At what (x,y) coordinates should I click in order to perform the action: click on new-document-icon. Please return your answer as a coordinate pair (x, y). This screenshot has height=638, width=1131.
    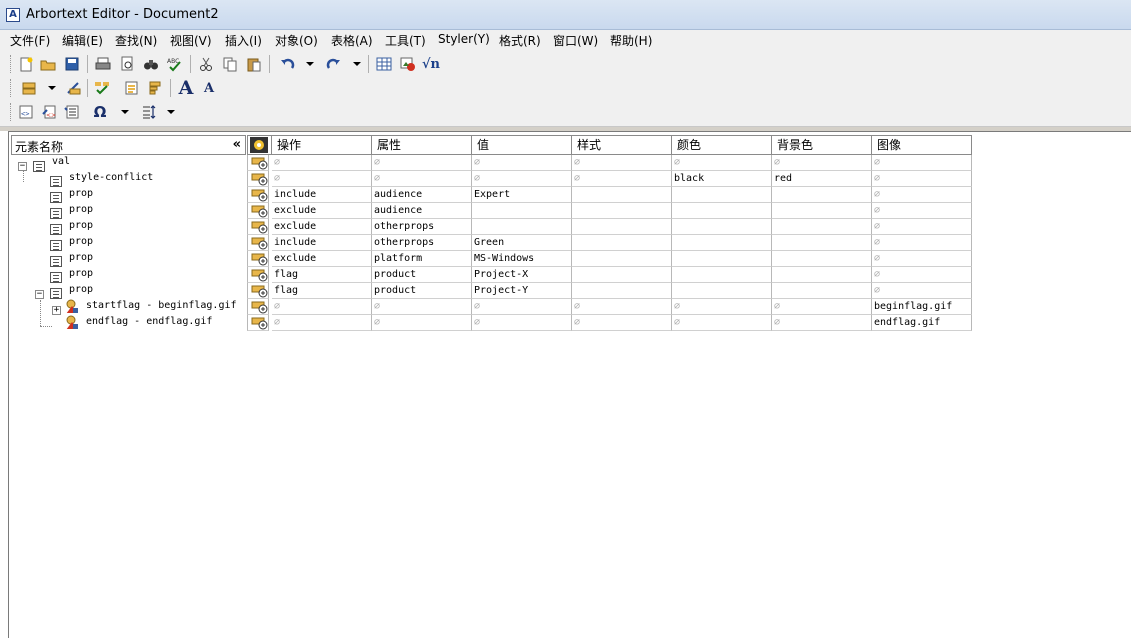
    Looking at the image, I should click on (26, 64).